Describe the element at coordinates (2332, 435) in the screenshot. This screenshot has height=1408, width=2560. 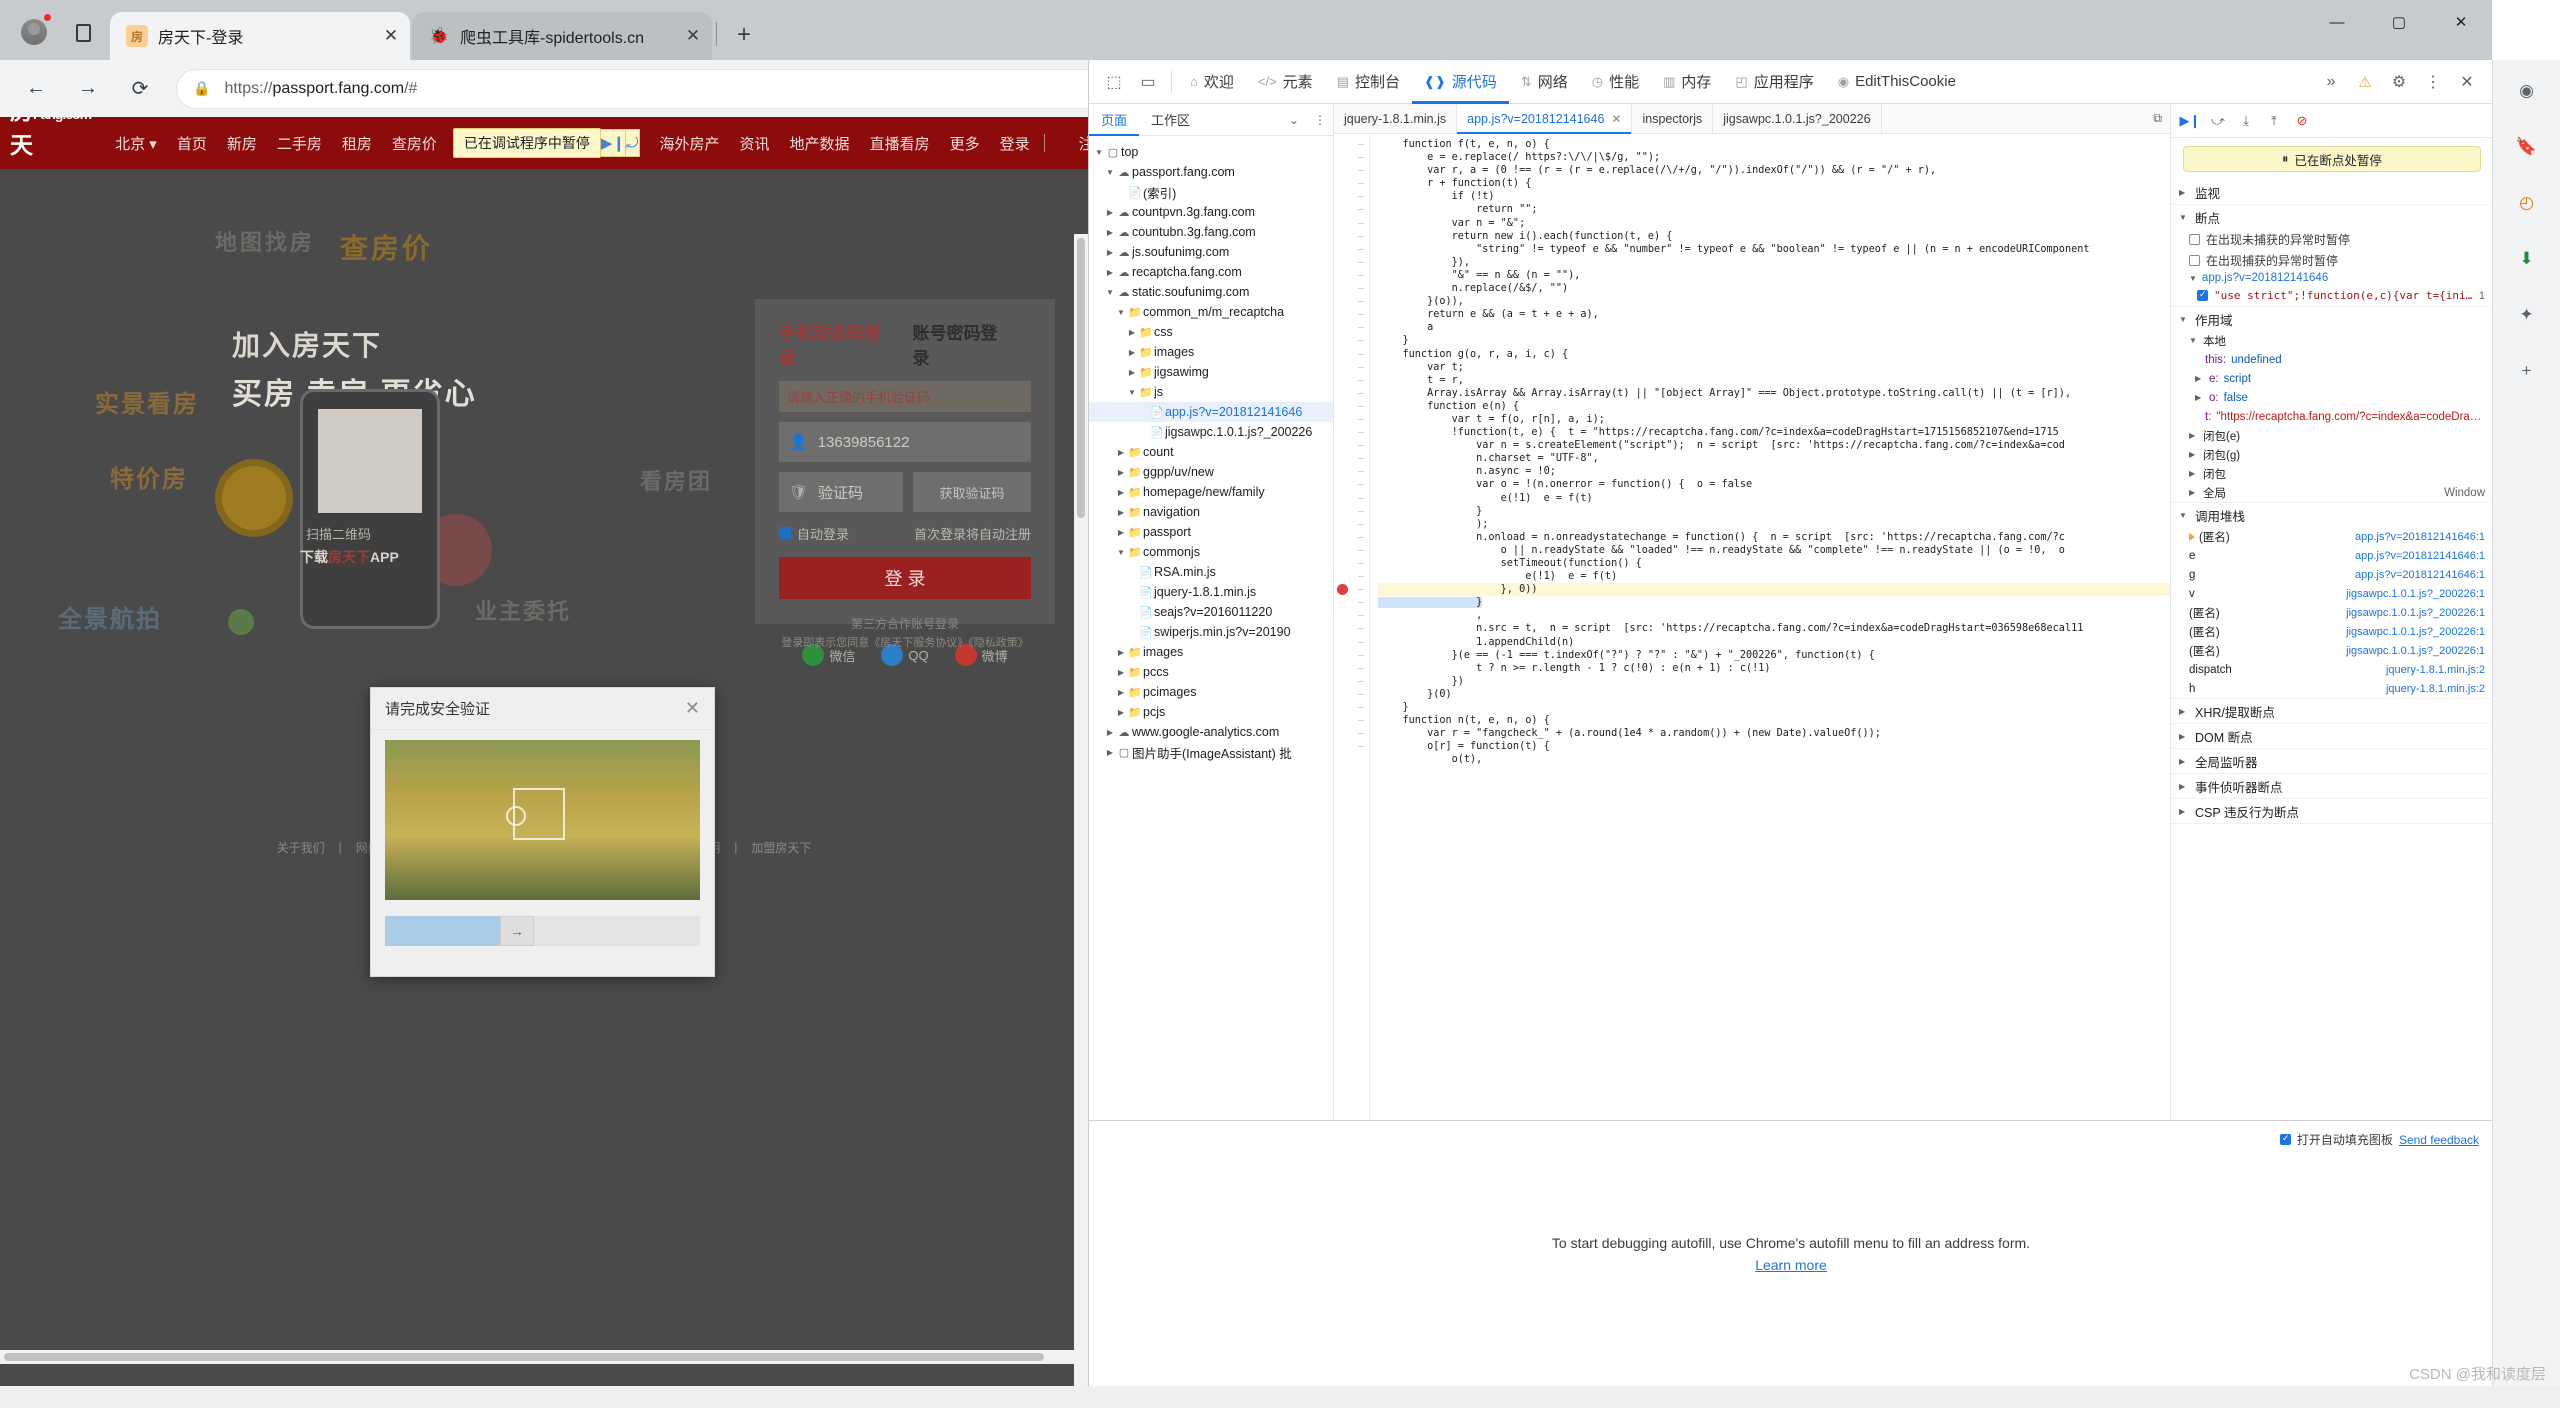
I see `scope-closure-e: ▶ 闭包(e)` at that location.